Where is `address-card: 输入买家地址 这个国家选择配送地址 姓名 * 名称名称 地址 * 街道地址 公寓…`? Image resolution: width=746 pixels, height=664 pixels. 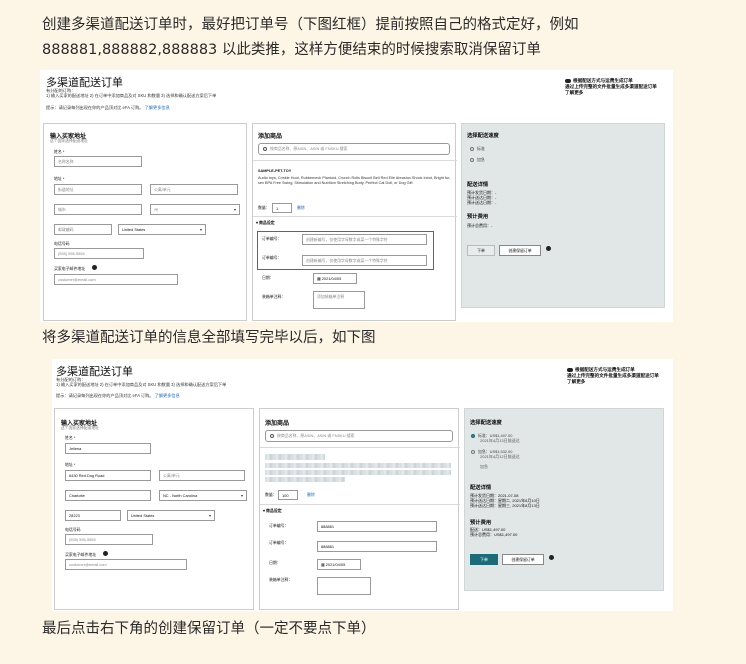 address-card: 输入买家地址 这个国家选择配送地址 姓名 * 名称名称 地址 * 街道地址 公寓… is located at coordinates (145, 222).